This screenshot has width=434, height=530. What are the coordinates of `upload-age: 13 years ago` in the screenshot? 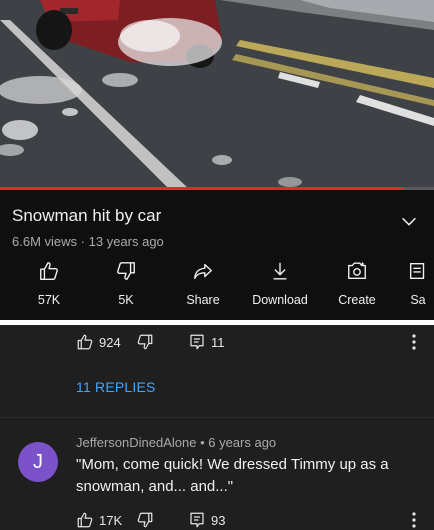 It's located at (126, 241).